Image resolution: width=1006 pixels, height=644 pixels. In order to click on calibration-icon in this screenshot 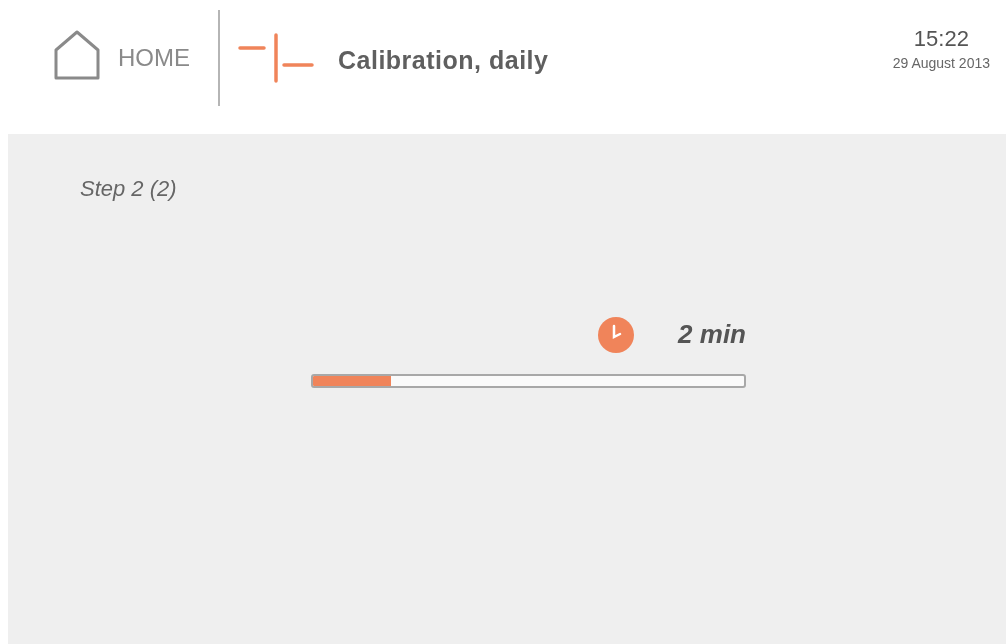, I will do `click(276, 58)`.